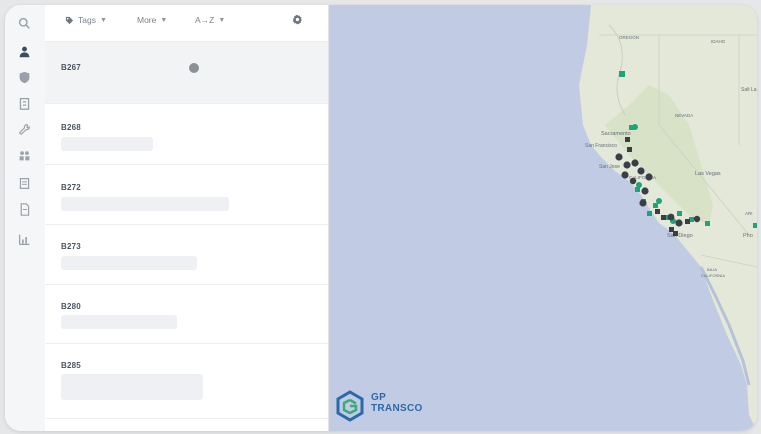 Image resolution: width=761 pixels, height=434 pixels. What do you see at coordinates (147, 20) in the screenshot?
I see `more-filter-label: More` at bounding box center [147, 20].